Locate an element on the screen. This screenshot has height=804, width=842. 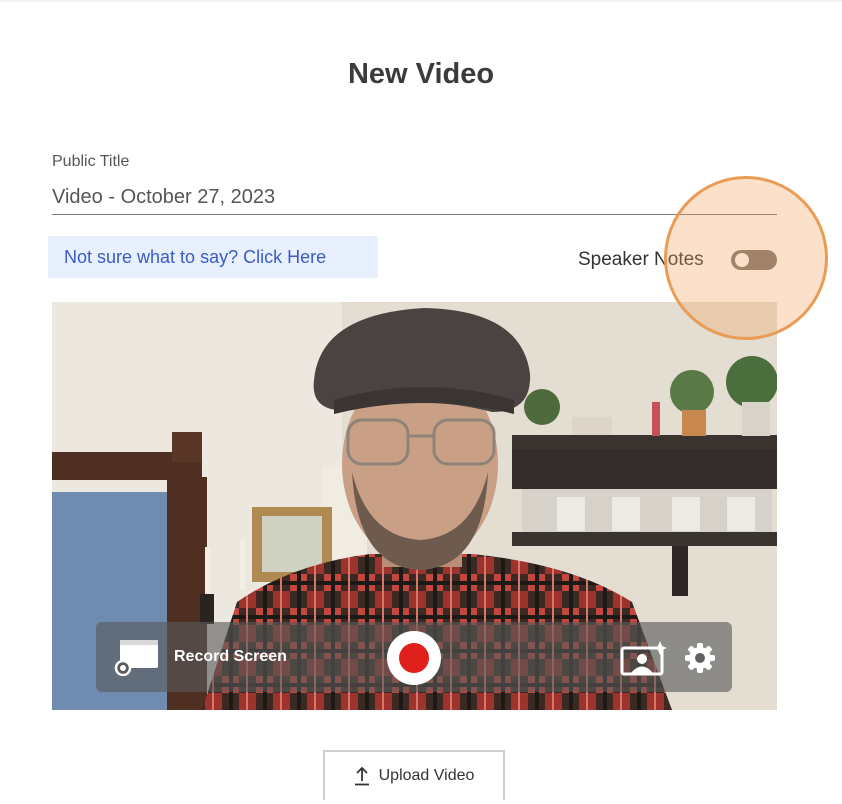
toggle-knob is located at coordinates (742, 260).